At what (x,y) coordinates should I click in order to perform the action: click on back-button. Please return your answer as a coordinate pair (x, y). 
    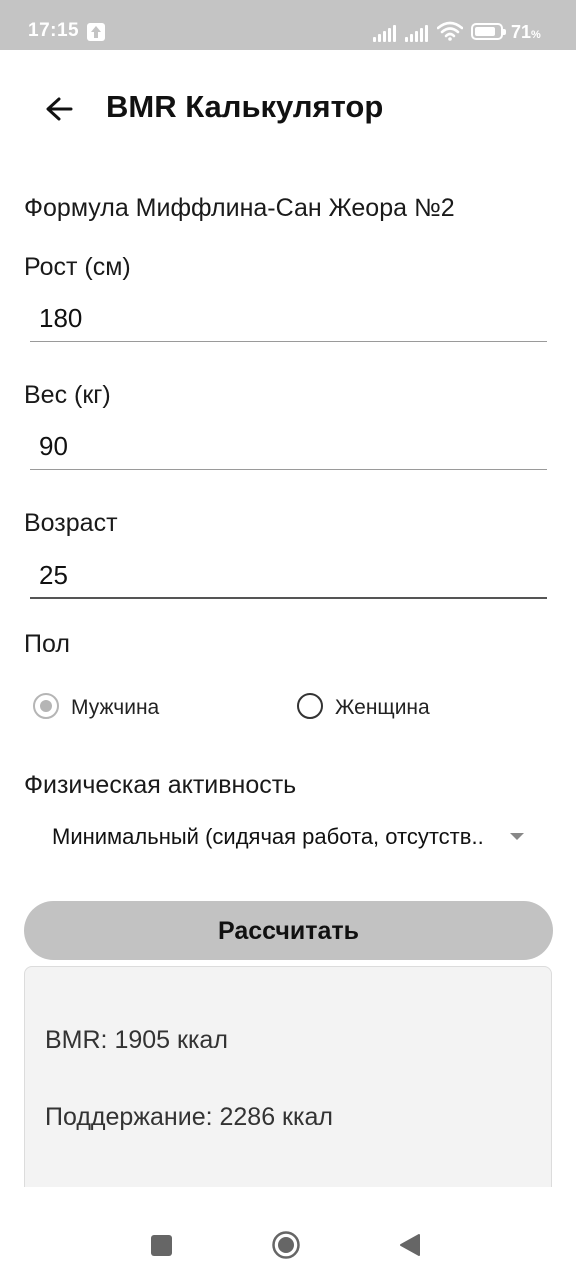
    Looking at the image, I should click on (60, 110).